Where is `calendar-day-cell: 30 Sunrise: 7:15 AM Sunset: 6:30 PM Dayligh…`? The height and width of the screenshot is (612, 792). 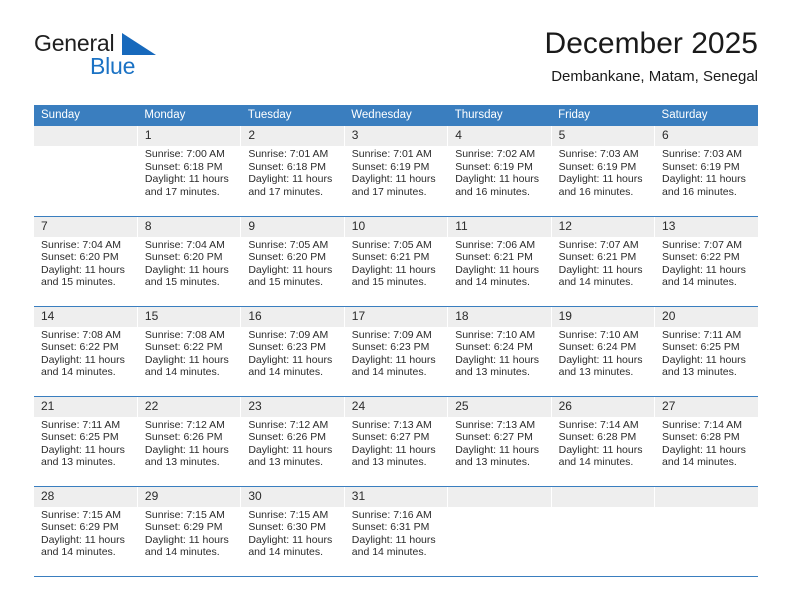
calendar-day-cell: 30 Sunrise: 7:15 AM Sunset: 6:30 PM Dayligh… is located at coordinates (292, 531).